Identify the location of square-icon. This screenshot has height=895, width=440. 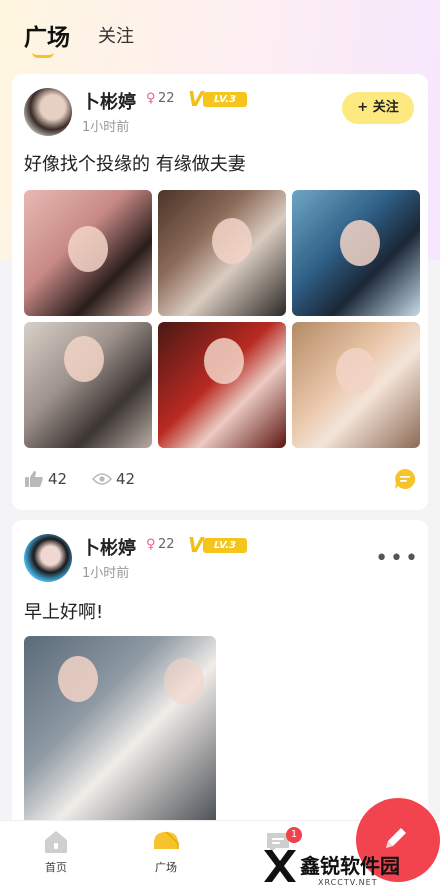
(166, 840).